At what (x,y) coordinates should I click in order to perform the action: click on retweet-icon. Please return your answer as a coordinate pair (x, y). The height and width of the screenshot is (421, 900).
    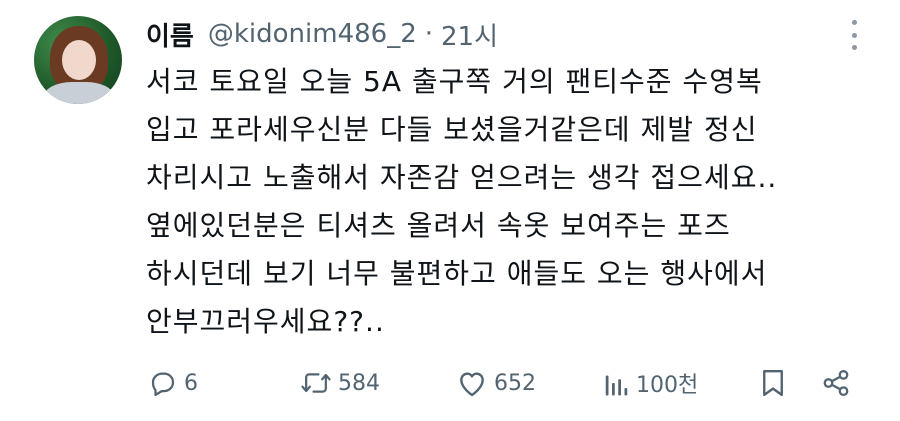
    Looking at the image, I should click on (316, 383).